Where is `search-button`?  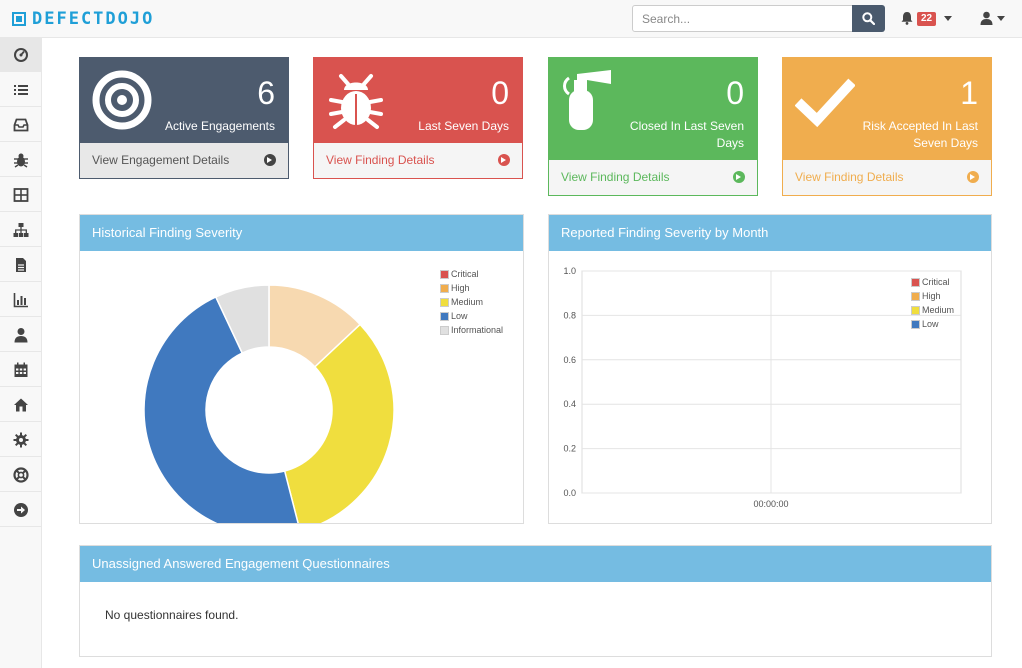 search-button is located at coordinates (868, 18).